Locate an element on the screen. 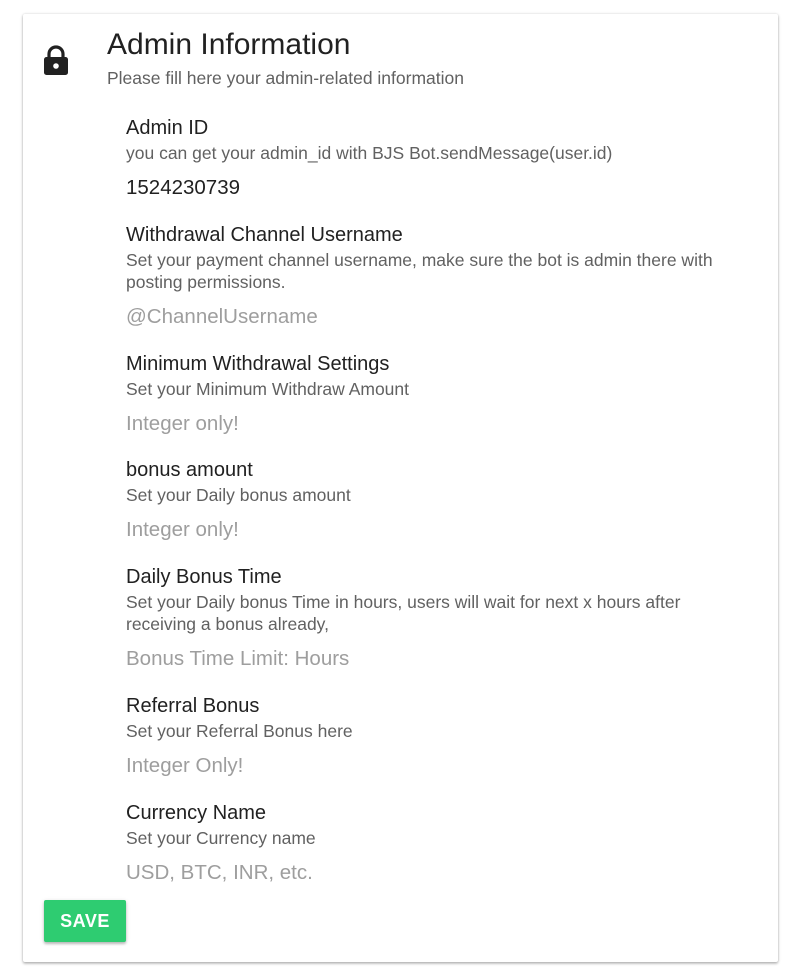  minimum-withdrawal-input is located at coordinates (406, 424).